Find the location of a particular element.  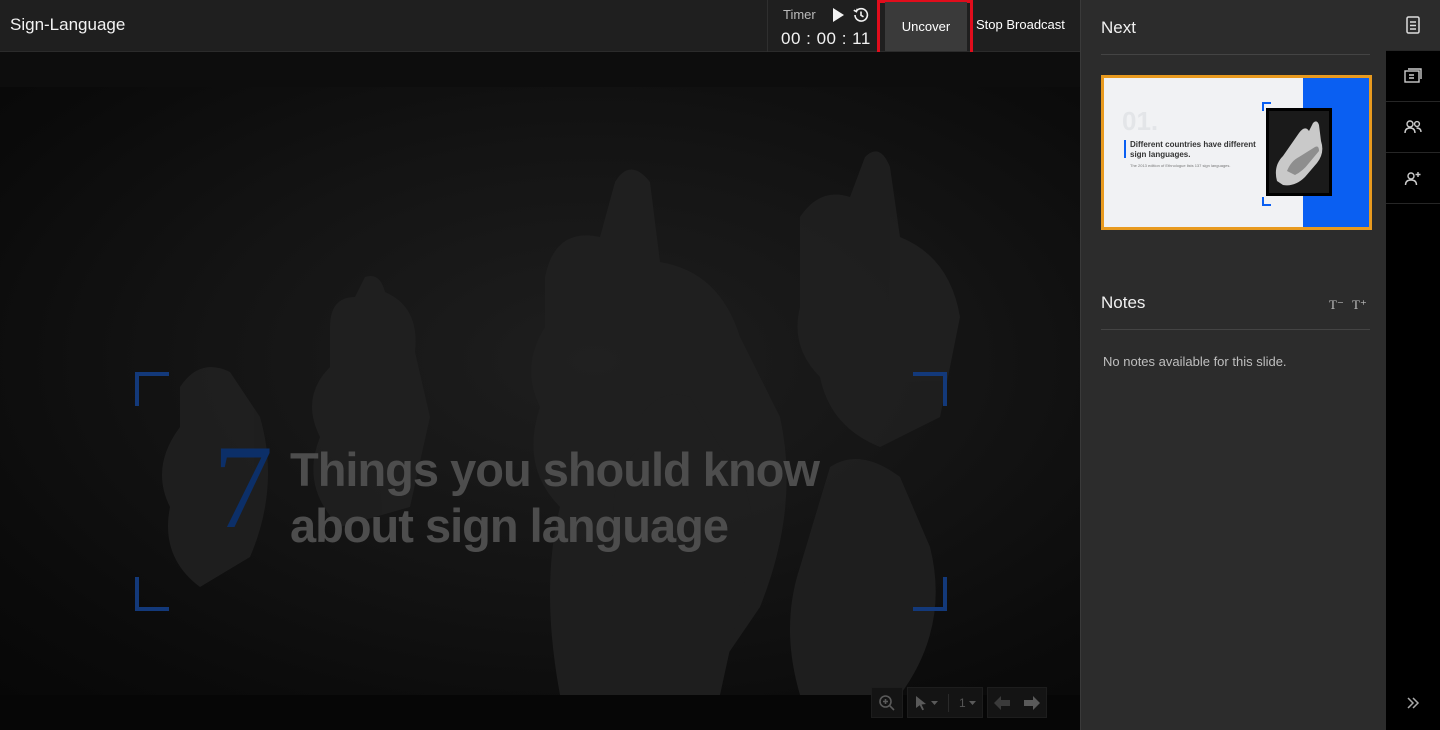

slides-icon is located at coordinates (1413, 76).